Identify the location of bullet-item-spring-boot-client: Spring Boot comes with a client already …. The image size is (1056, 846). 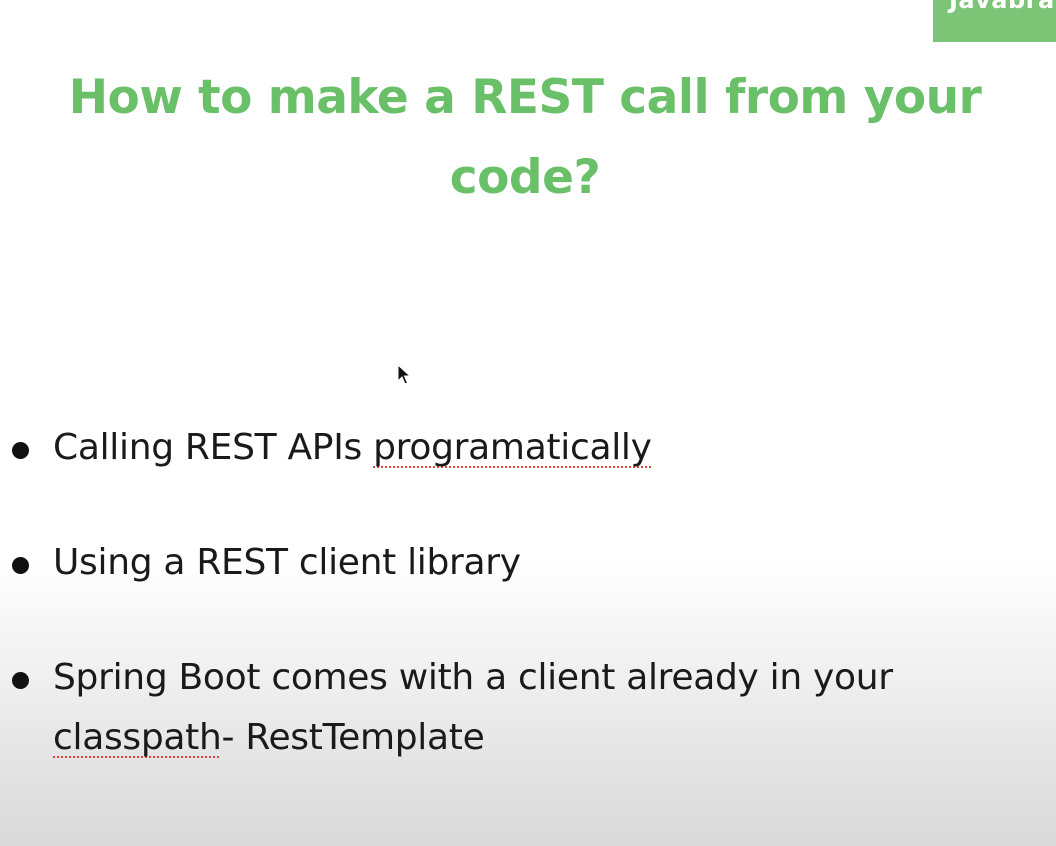
(520, 708).